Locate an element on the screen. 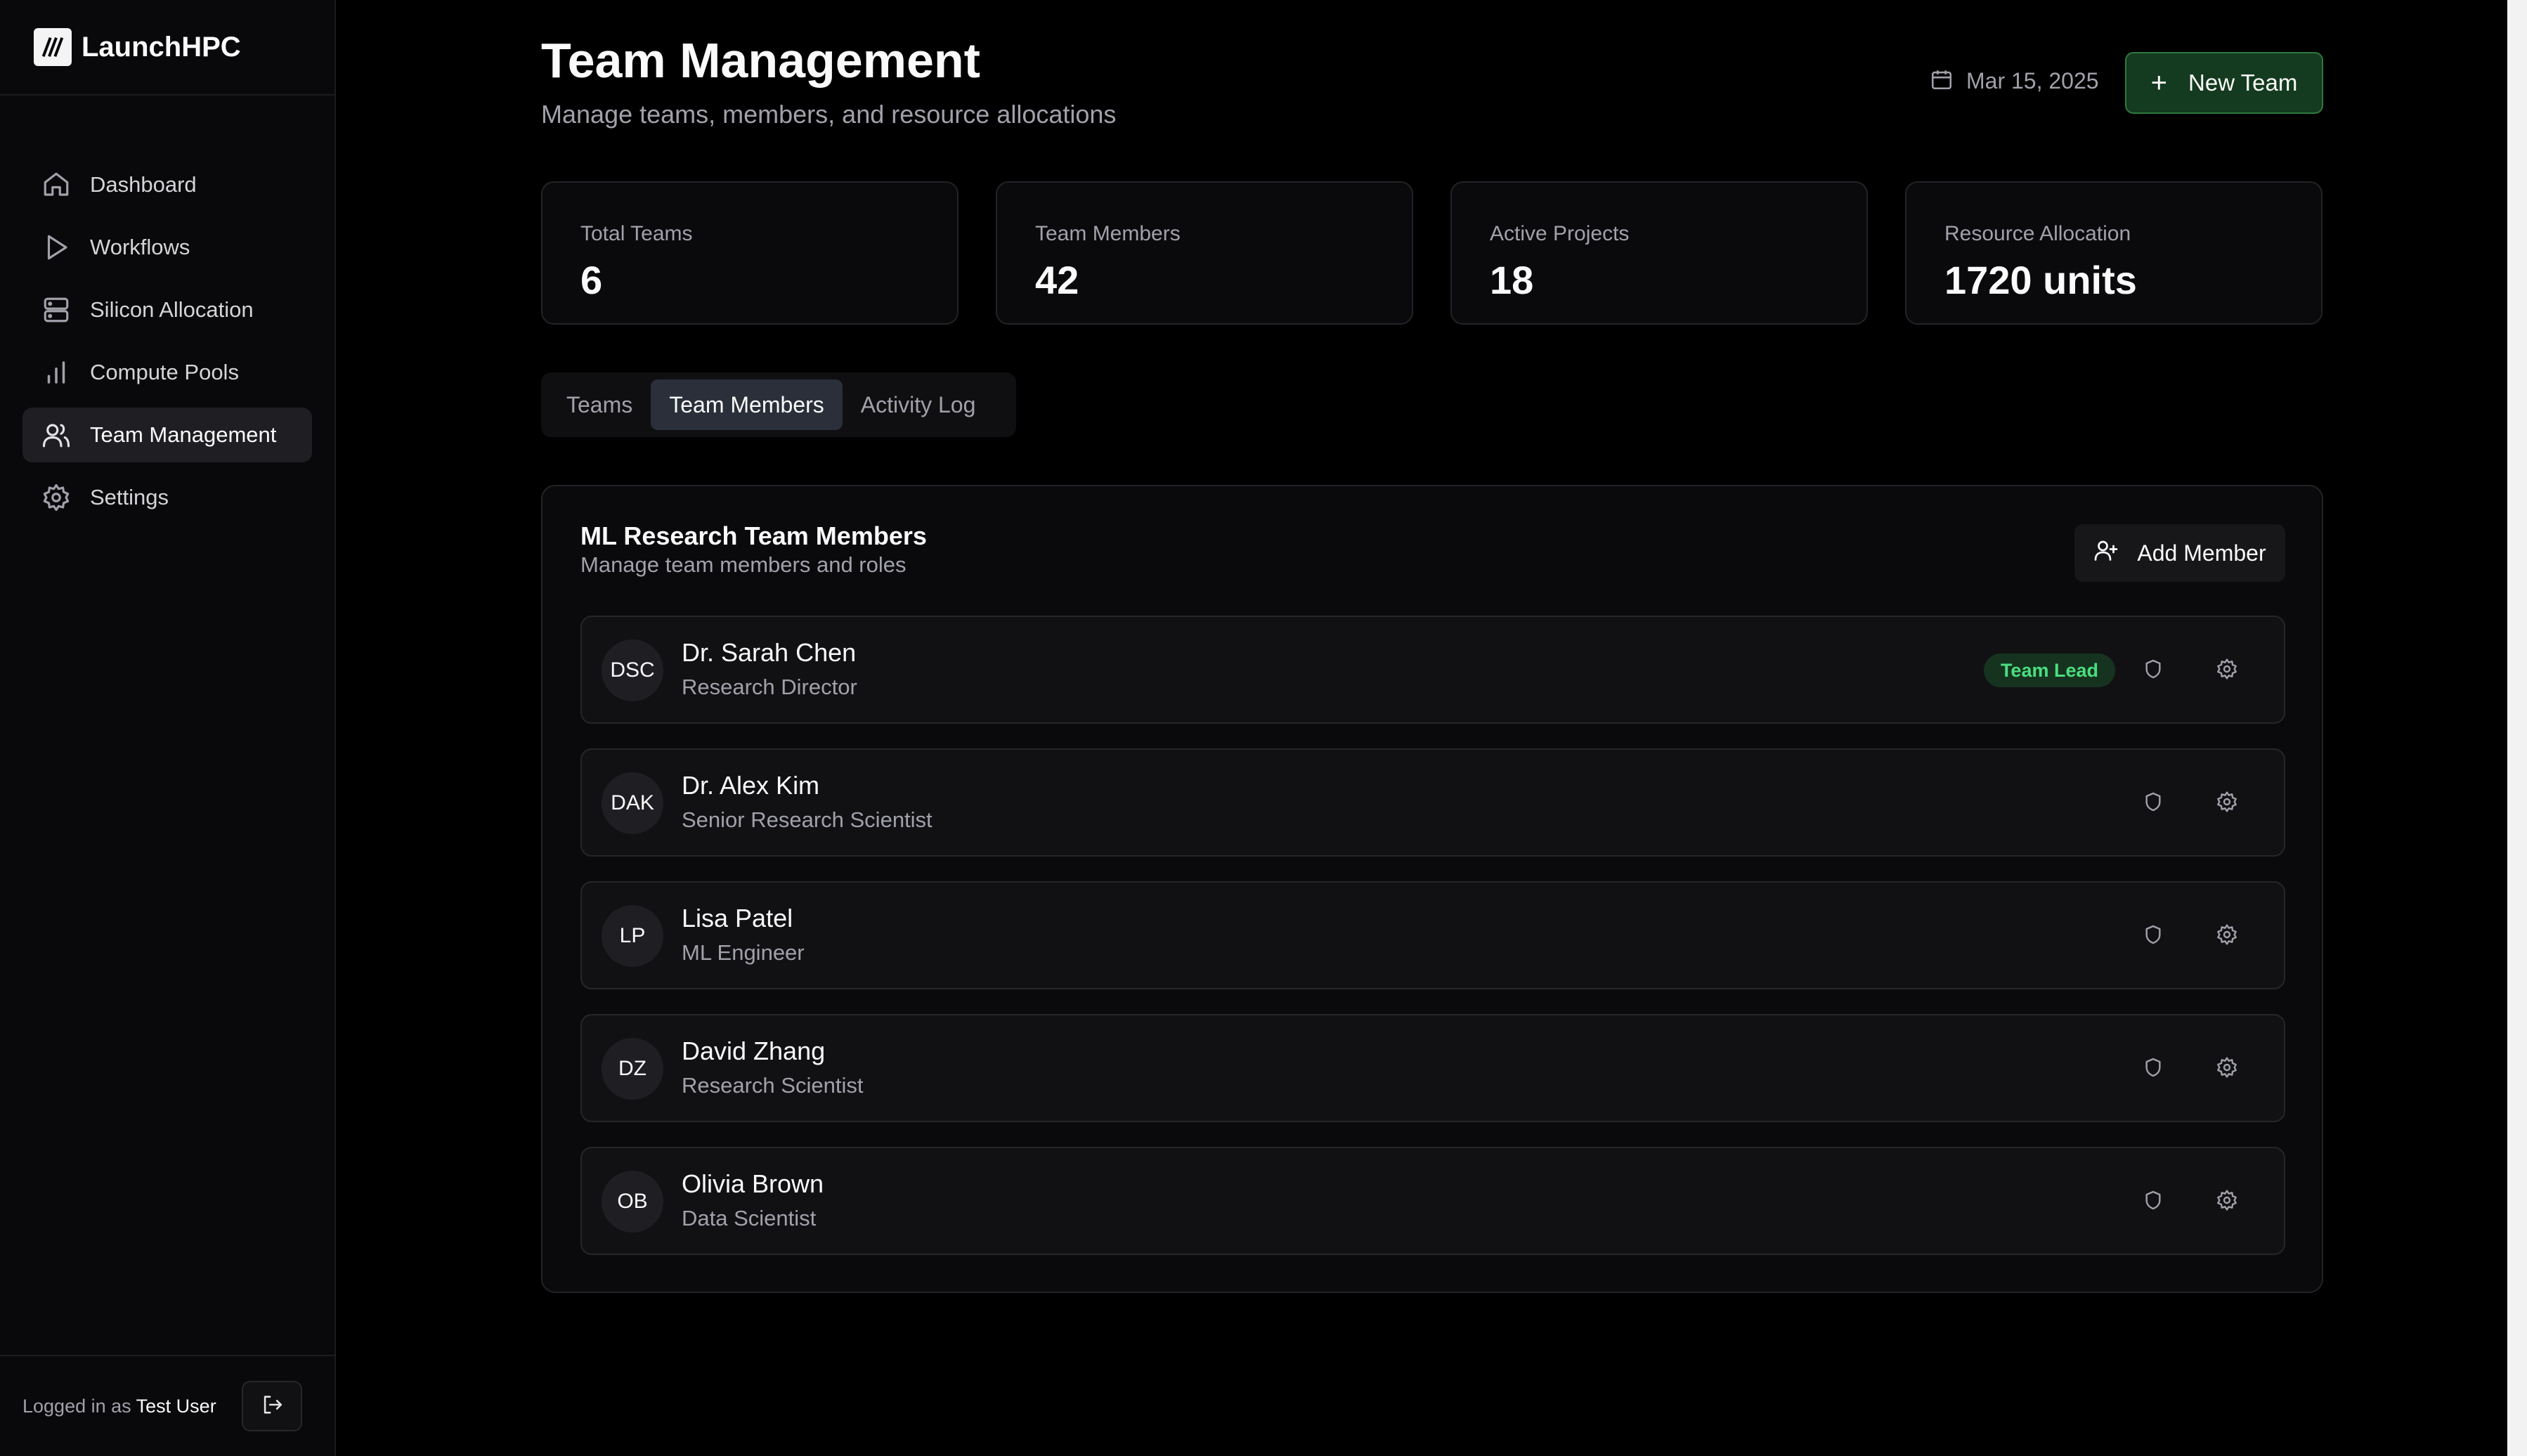 Image resolution: width=2527 pixels, height=1456 pixels. team-lead-badge: Team Lead is located at coordinates (2049, 670).